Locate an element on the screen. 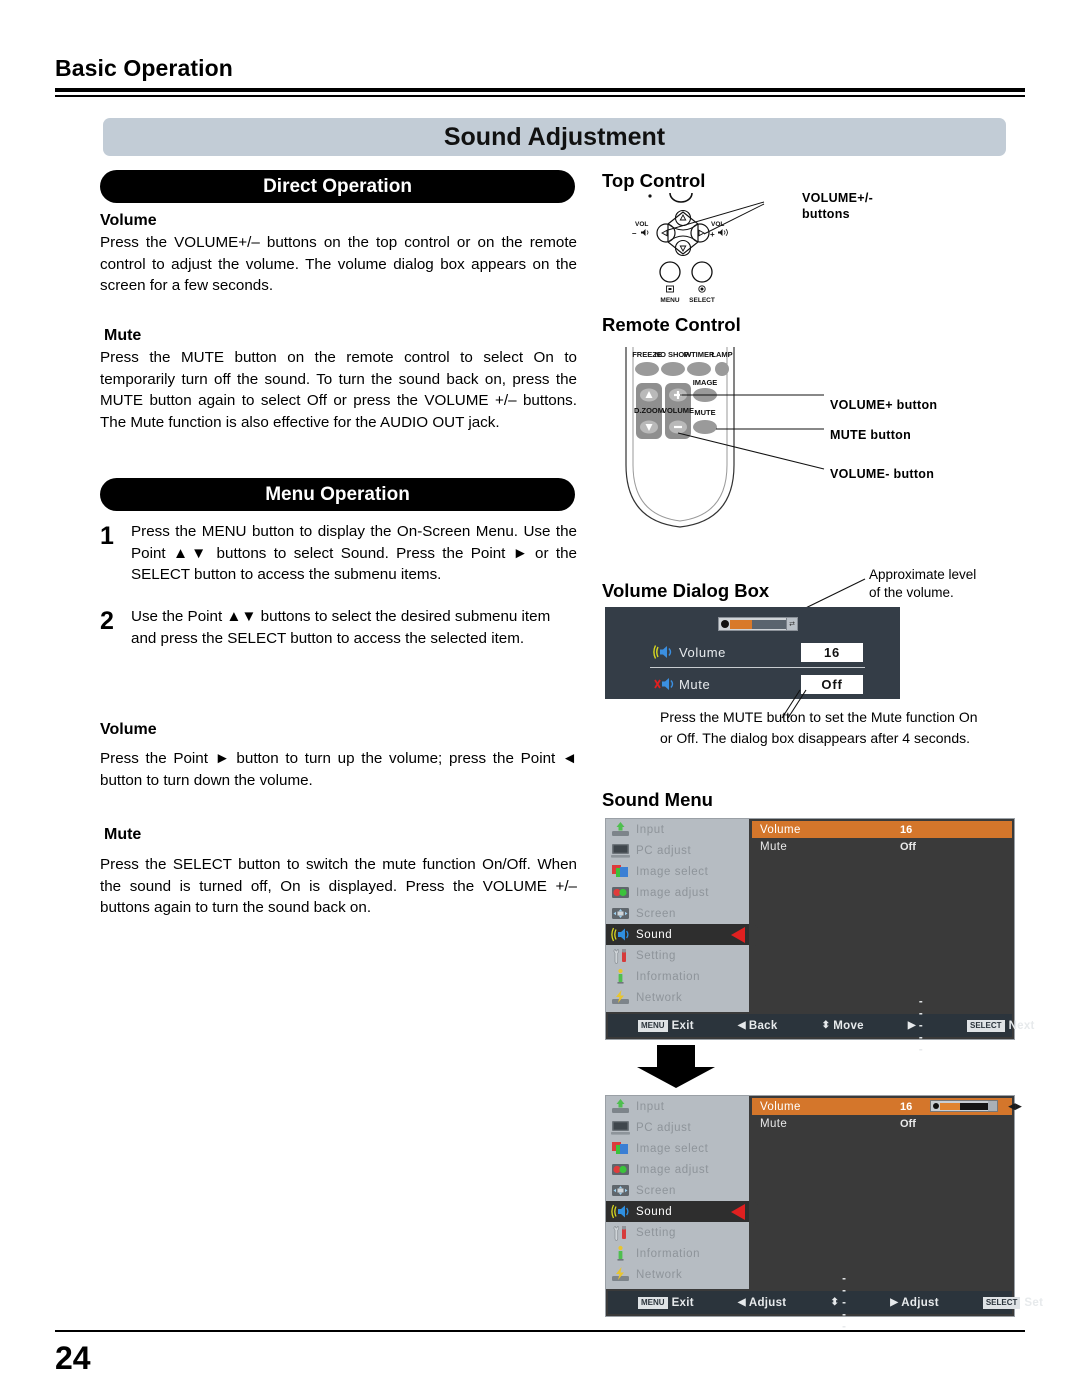 Image resolution: width=1080 pixels, height=1397 pixels. flow-down-arrow-icon is located at coordinates (676, 1066).